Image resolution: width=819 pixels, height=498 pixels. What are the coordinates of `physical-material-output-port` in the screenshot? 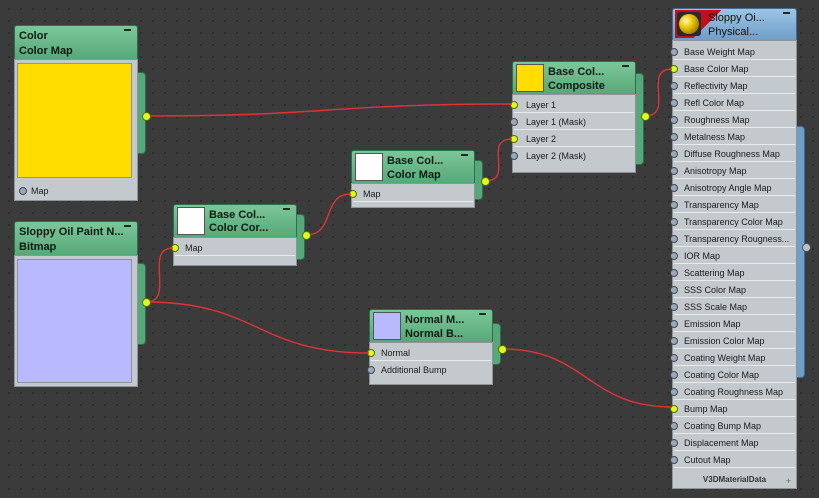 It's located at (806, 247).